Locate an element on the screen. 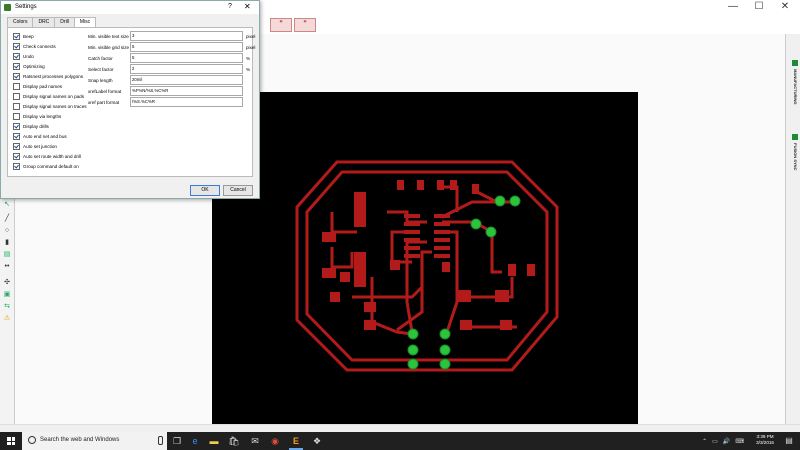 The image size is (800, 450). close-button: ✕ is located at coordinates (785, 7).